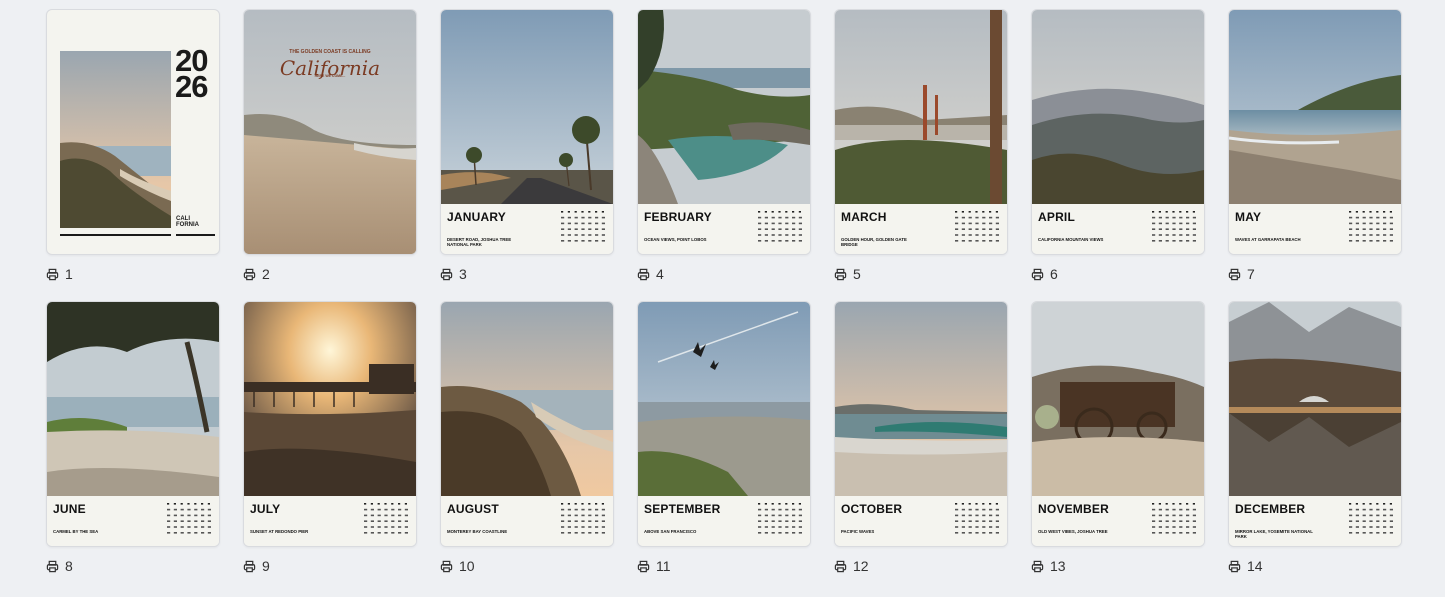  Describe the element at coordinates (1056, 217) in the screenshot. I see `month-title: APRIL` at that location.